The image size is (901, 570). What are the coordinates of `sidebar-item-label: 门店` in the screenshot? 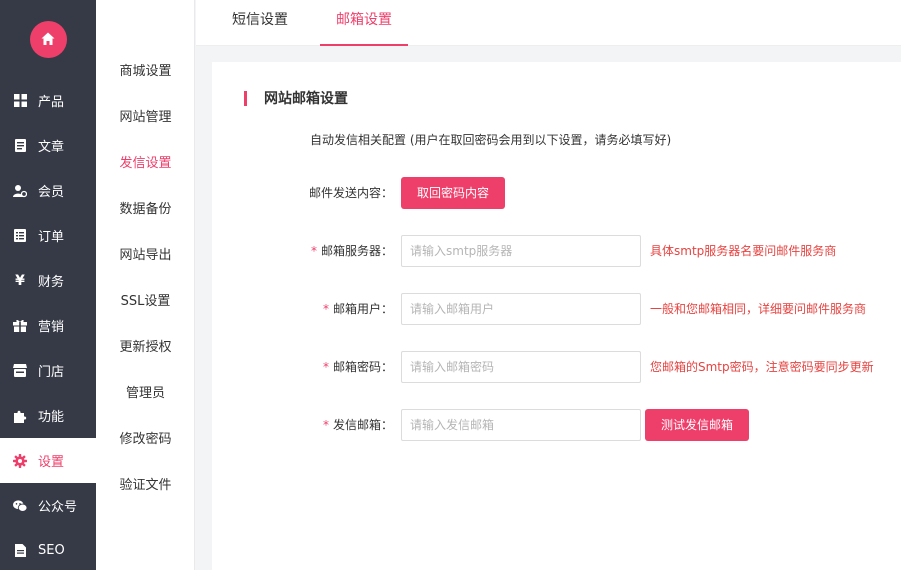 It's located at (51, 372).